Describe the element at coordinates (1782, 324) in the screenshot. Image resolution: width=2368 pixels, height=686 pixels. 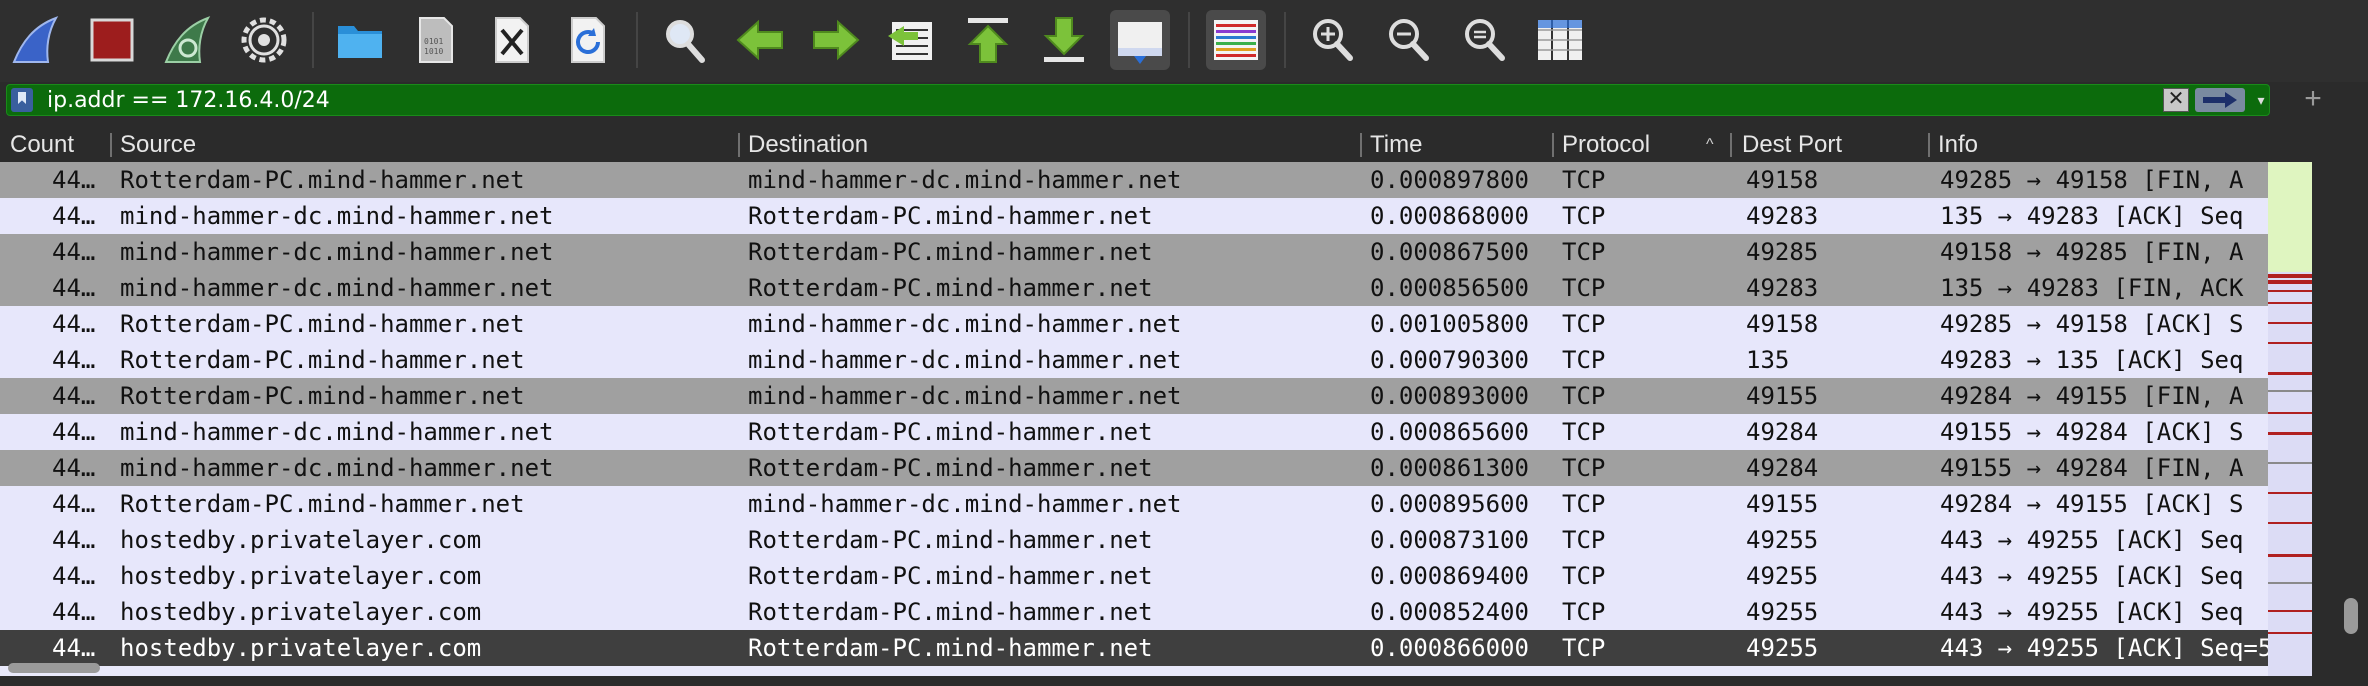
I see `cell-dest-port: 49158` at that location.